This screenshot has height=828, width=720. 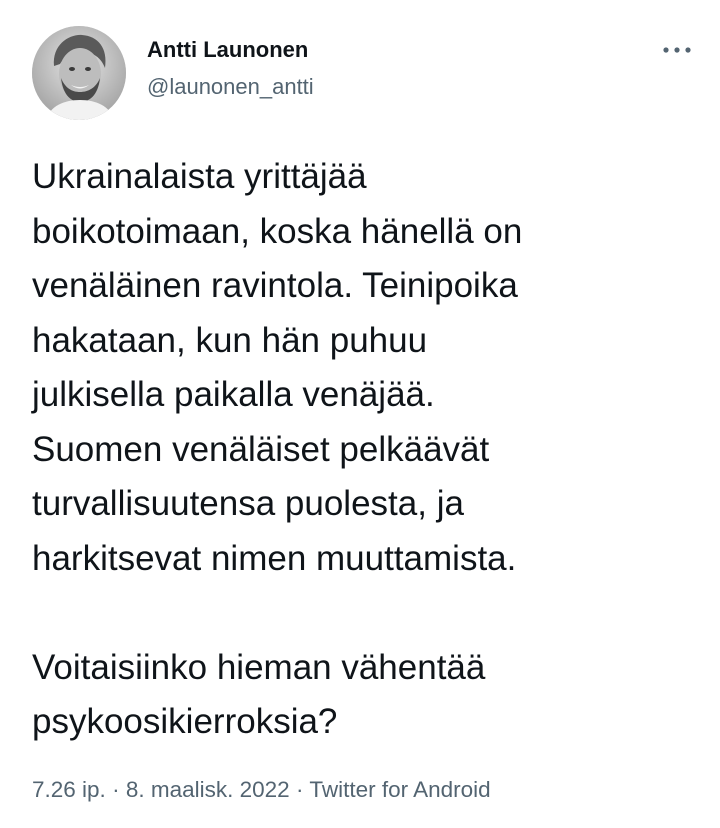 I want to click on handle: @launonen_antti, so click(x=230, y=87).